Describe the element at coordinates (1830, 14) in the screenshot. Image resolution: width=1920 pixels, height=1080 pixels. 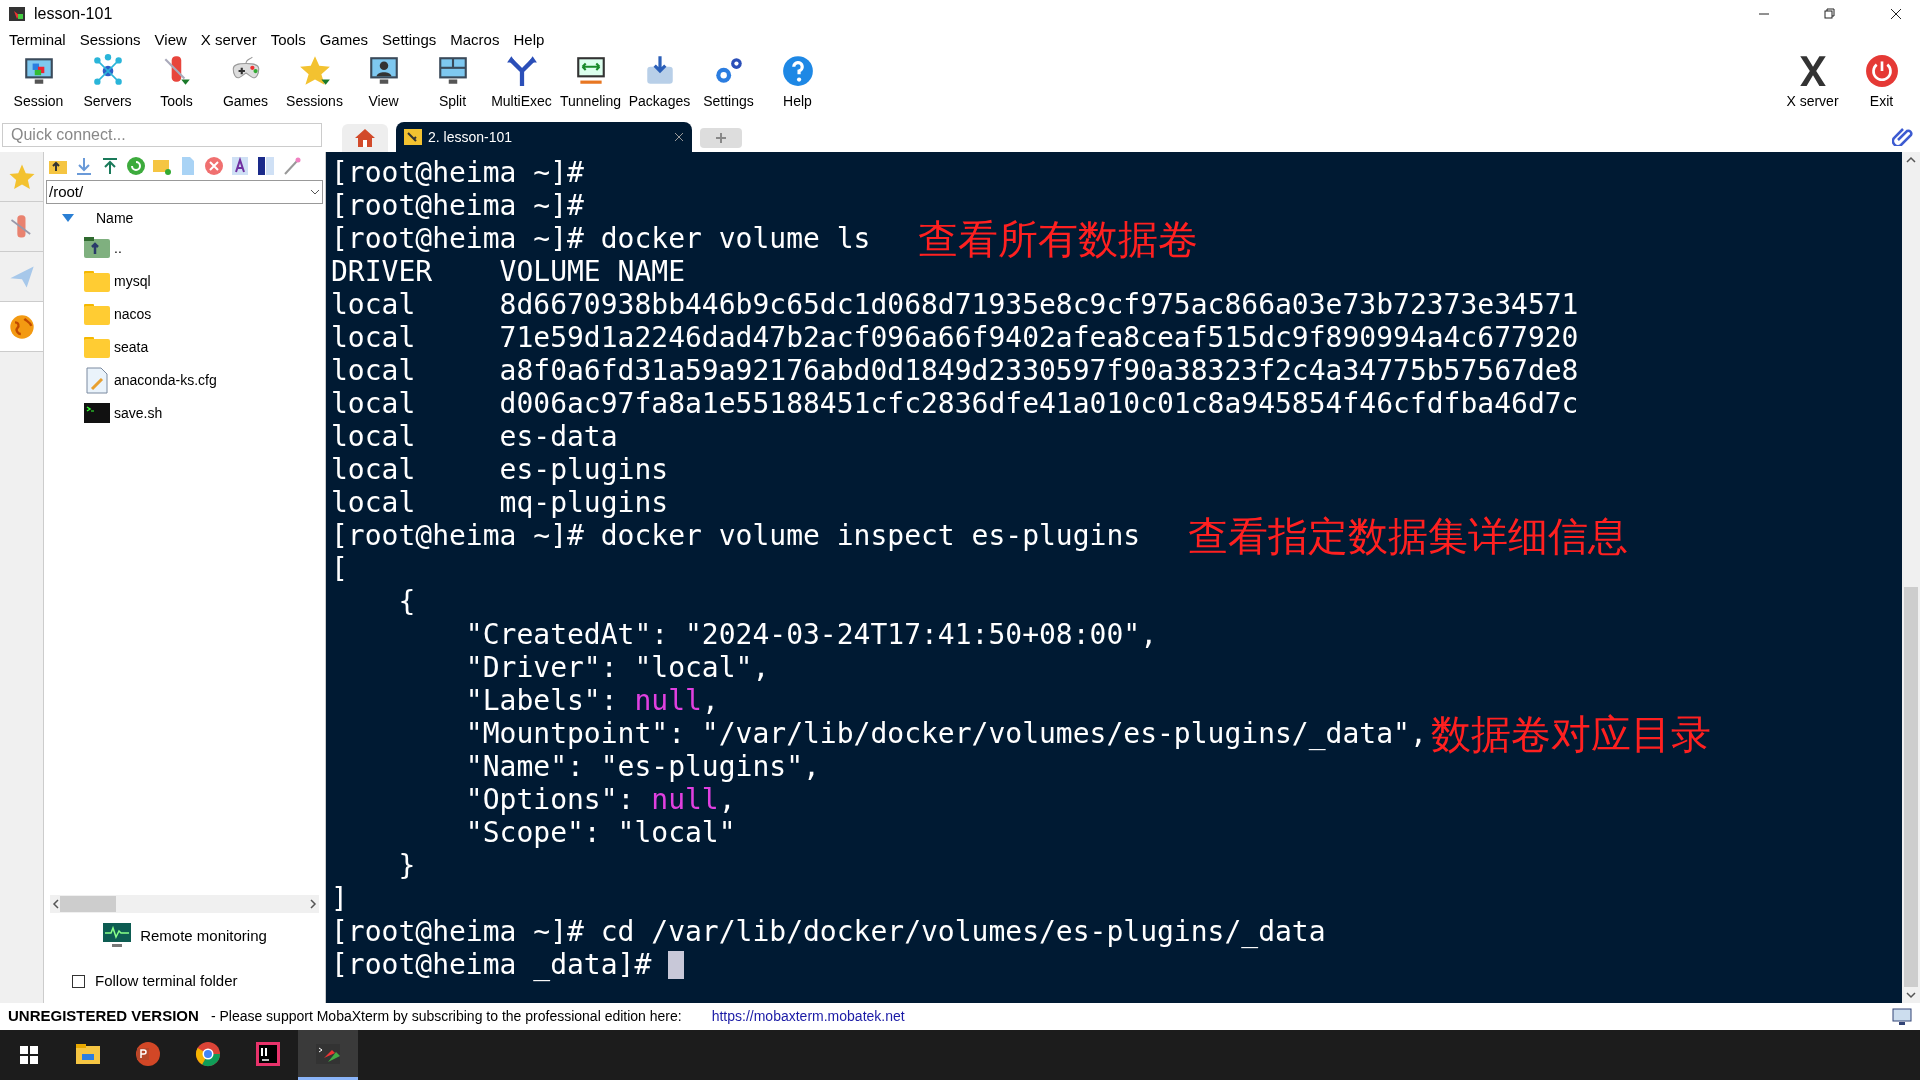
I see `restore-icon` at that location.